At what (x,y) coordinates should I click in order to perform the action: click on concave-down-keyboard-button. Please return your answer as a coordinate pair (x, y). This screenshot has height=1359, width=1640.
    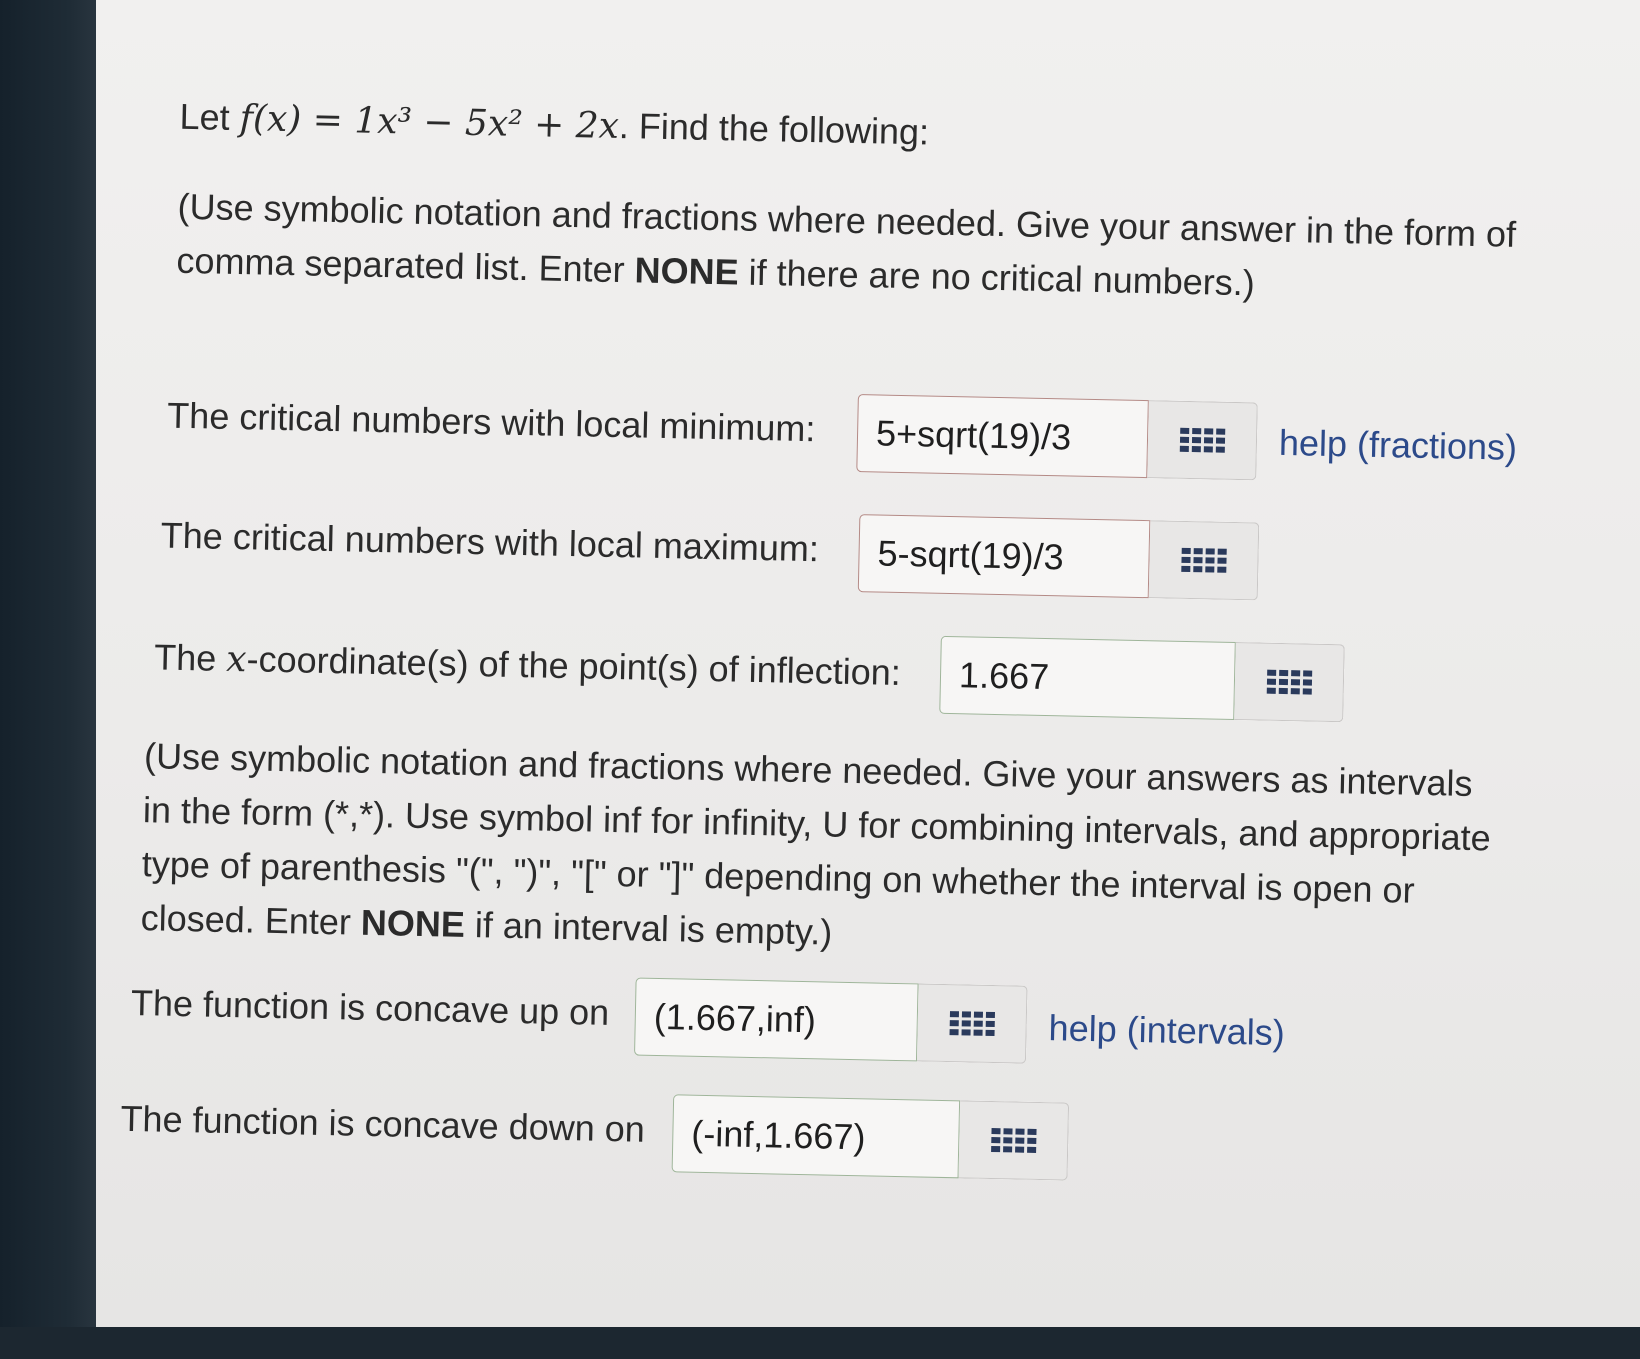
    Looking at the image, I should click on (1014, 1140).